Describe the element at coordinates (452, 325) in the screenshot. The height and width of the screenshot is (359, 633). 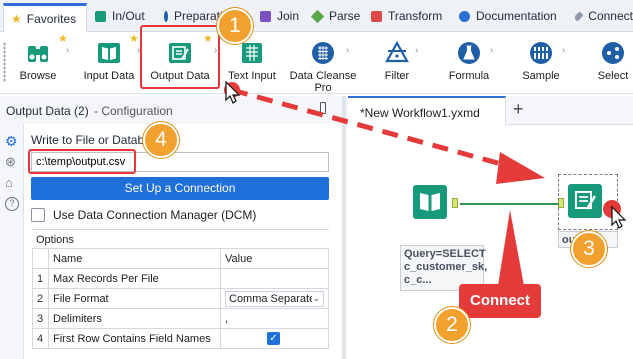
I see `step-callout-2: 2` at that location.